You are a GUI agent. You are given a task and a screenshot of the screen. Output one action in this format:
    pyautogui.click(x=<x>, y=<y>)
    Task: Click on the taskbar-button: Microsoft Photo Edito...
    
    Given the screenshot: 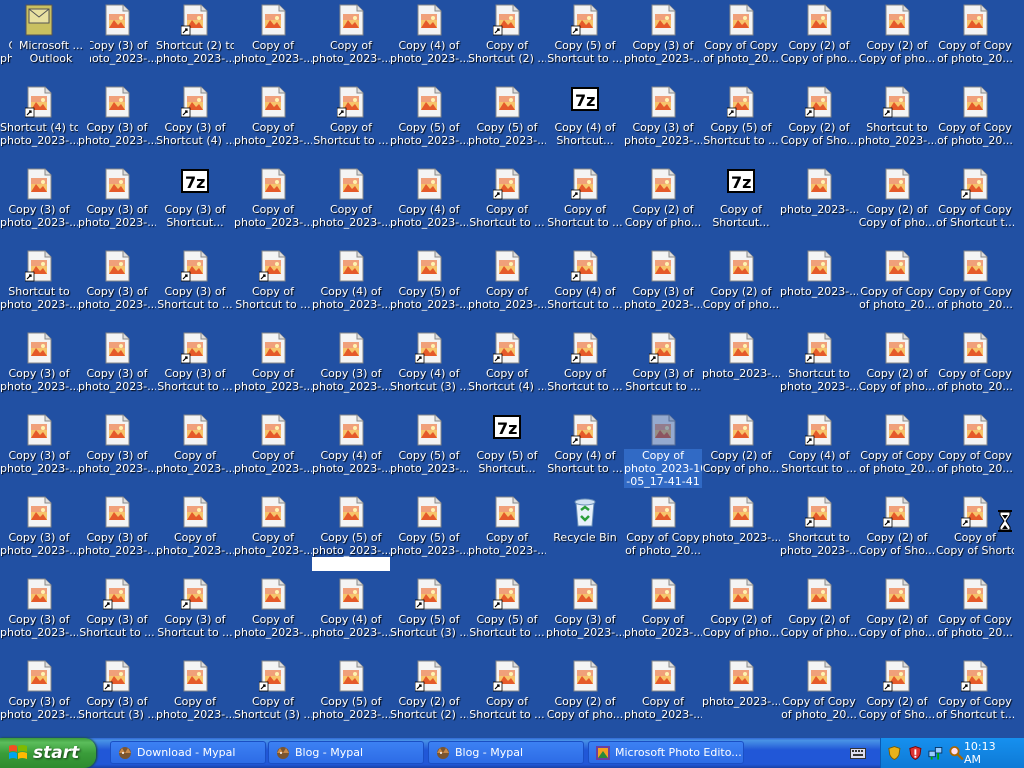 What is the action you would take?
    pyautogui.click(x=666, y=752)
    